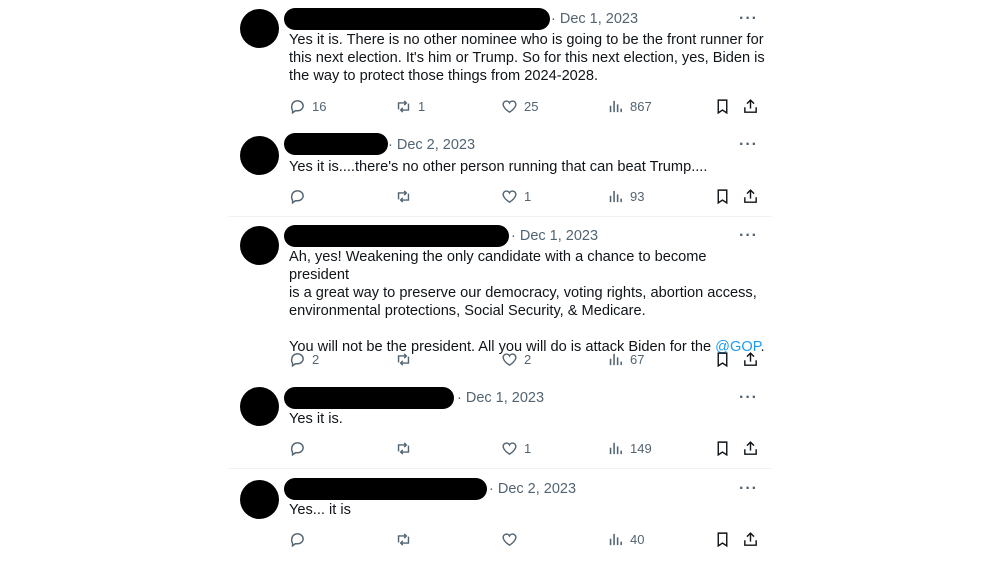 The image size is (1000, 563). What do you see at coordinates (519, 106) in the screenshot?
I see `like-button: 25` at bounding box center [519, 106].